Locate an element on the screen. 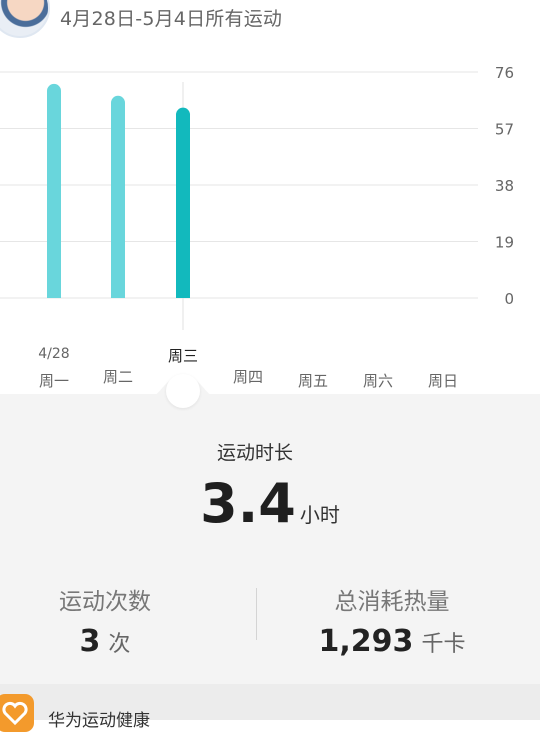  calories-unit: 千卡 is located at coordinates (443, 644).